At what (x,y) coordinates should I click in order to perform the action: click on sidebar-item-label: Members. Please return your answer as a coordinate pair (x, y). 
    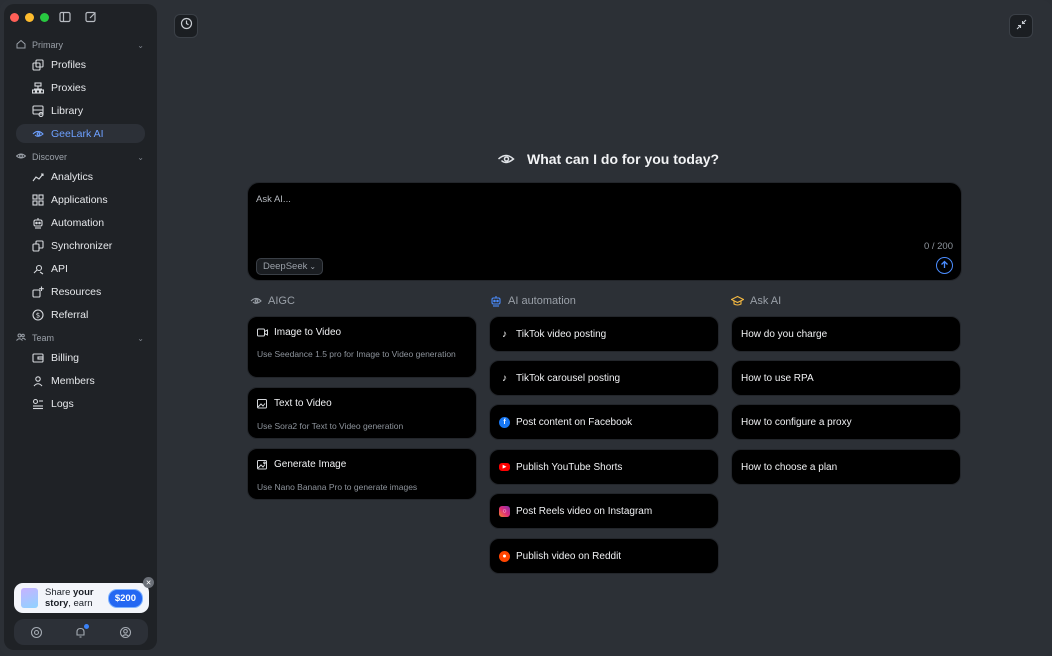
    Looking at the image, I should click on (73, 380).